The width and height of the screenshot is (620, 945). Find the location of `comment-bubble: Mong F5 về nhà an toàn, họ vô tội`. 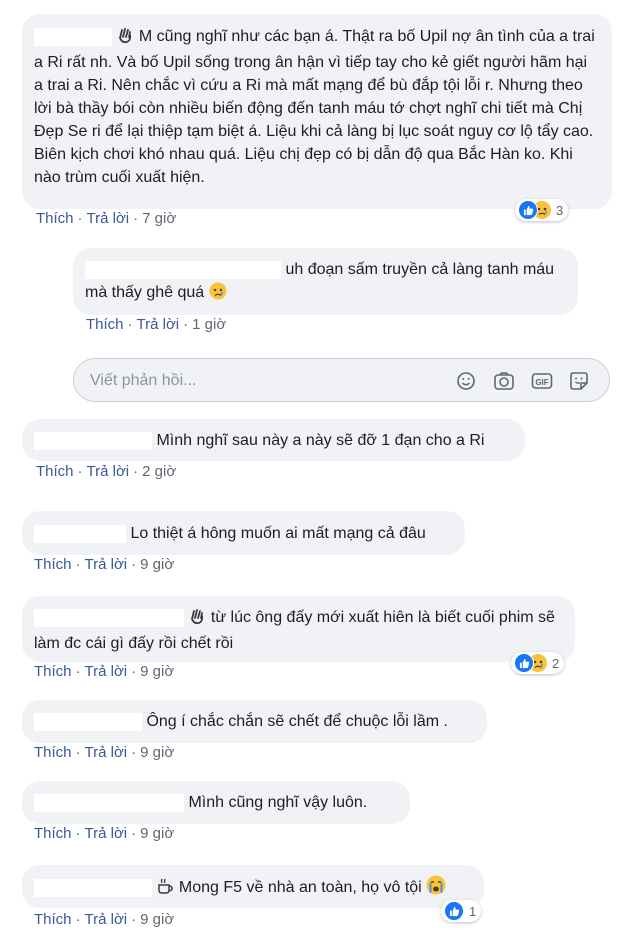

comment-bubble: Mong F5 về nhà an toàn, họ vô tội is located at coordinates (253, 886).